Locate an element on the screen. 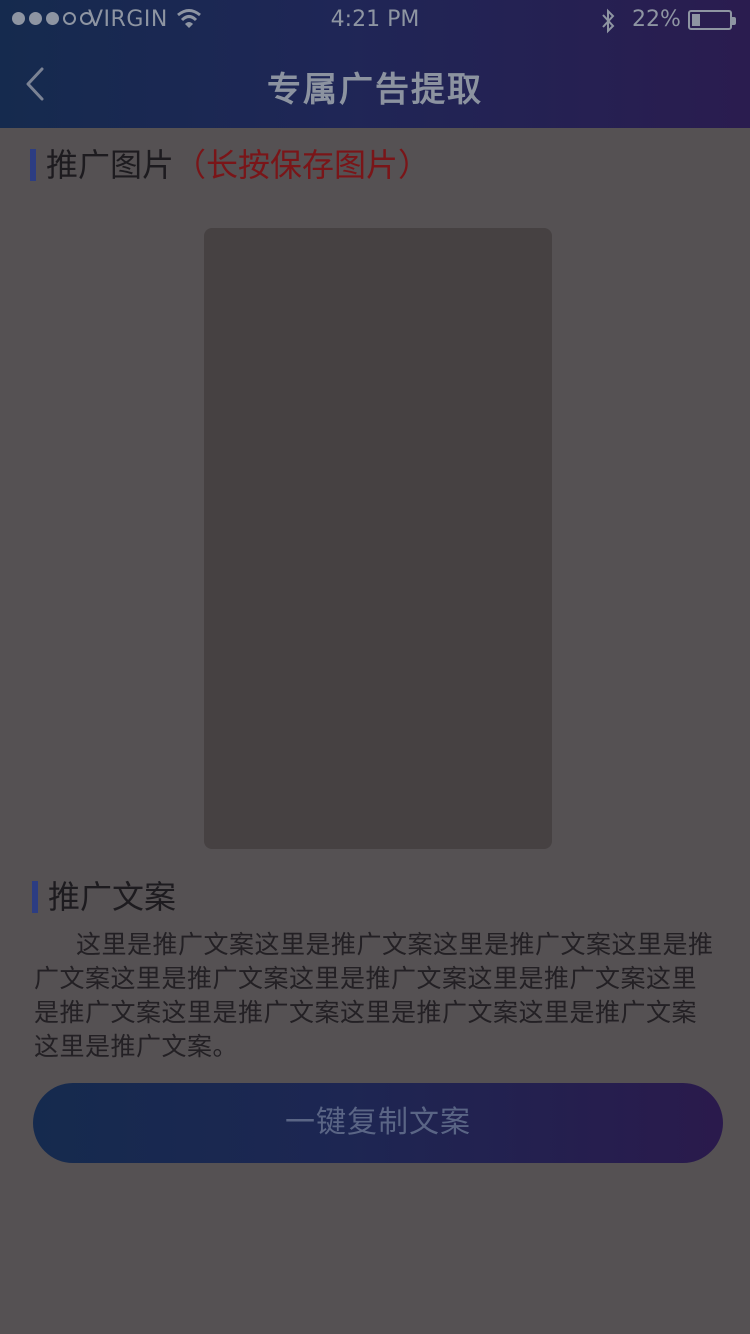  ad-copy-section-title: 推广文案 is located at coordinates (104, 897).